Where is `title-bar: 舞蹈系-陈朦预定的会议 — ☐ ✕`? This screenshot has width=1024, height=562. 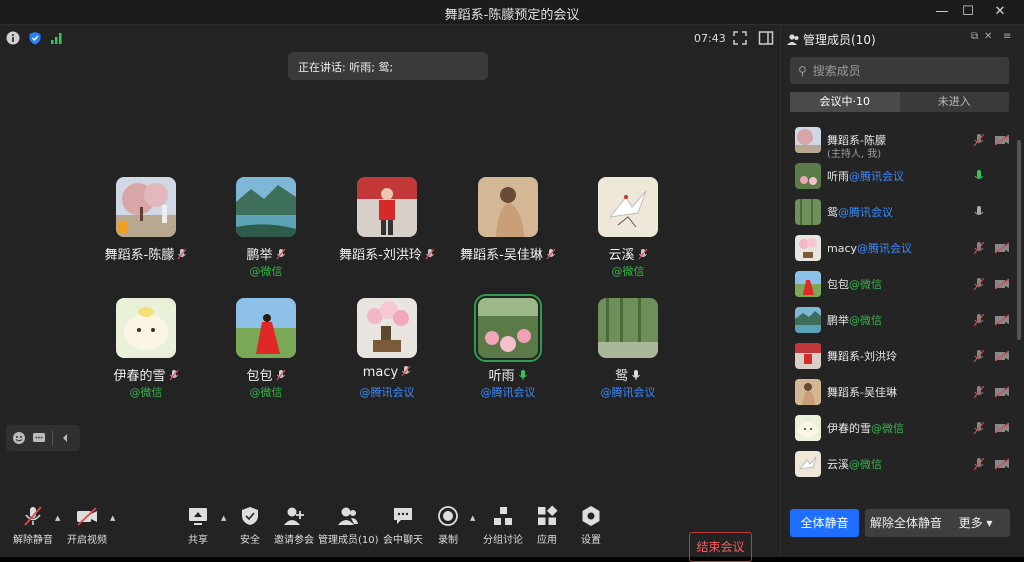 title-bar: 舞蹈系-陈朦预定的会议 — ☐ ✕ is located at coordinates (512, 12).